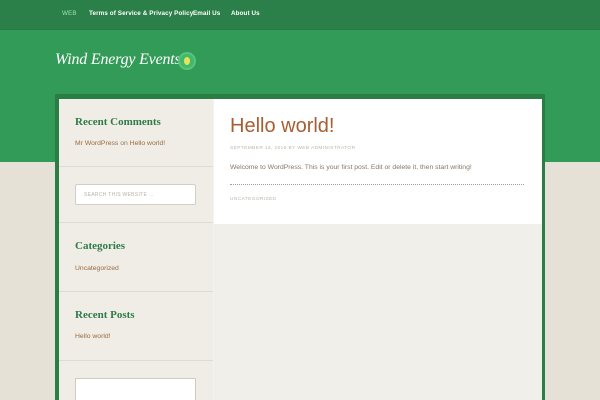 The width and height of the screenshot is (600, 400). Describe the element at coordinates (118, 60) in the screenshot. I see `site-title: Wind Energy Events` at that location.